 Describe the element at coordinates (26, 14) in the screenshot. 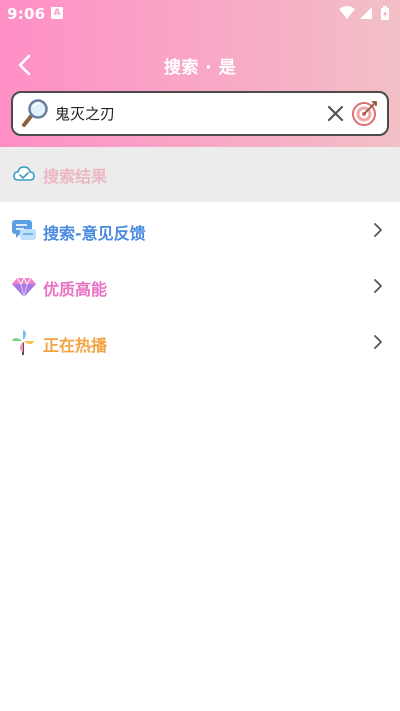

I see `status-time: 9:06` at that location.